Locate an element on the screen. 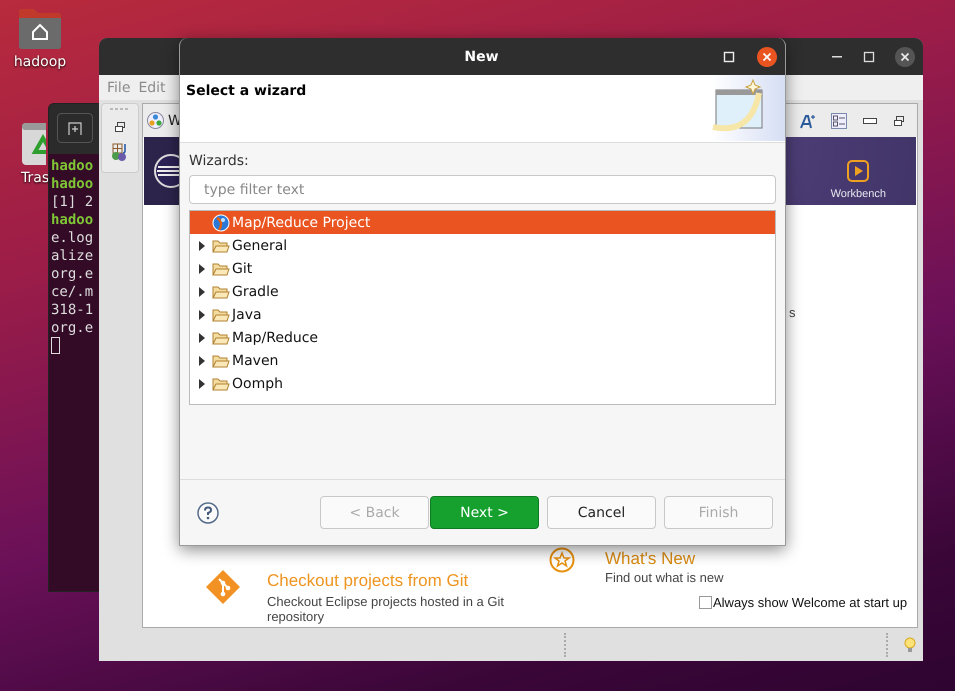 The image size is (955, 691). tree-item: Map/Reduce Project is located at coordinates (482, 222).